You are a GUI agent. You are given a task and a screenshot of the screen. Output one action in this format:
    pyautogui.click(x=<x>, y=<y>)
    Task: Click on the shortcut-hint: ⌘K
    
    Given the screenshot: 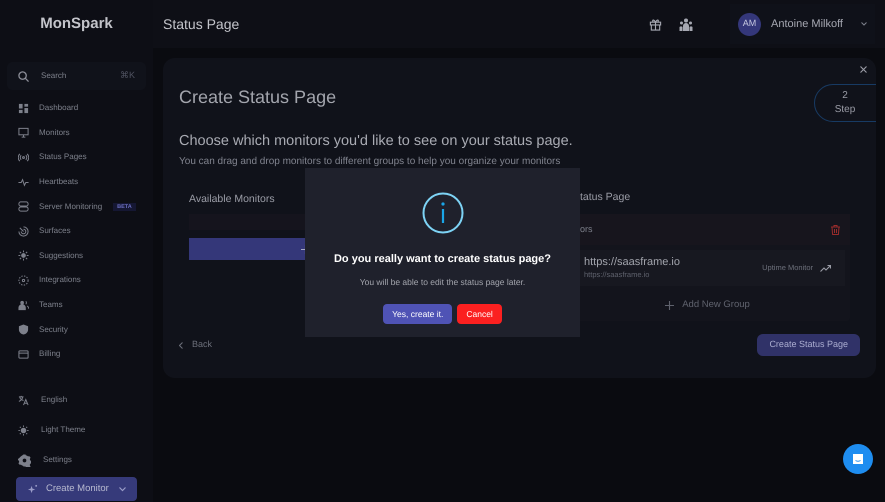 What is the action you would take?
    pyautogui.click(x=127, y=75)
    